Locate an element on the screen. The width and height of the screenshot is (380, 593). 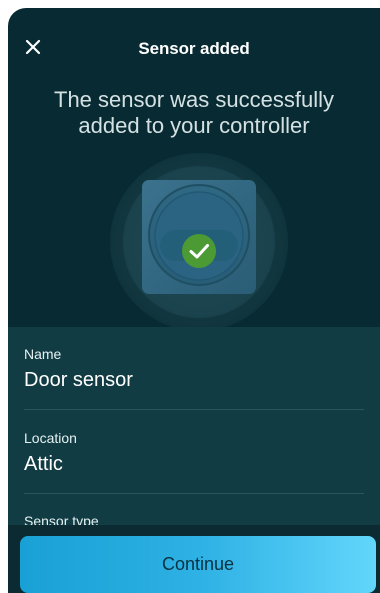
footer-bar: Continue is located at coordinates (194, 559).